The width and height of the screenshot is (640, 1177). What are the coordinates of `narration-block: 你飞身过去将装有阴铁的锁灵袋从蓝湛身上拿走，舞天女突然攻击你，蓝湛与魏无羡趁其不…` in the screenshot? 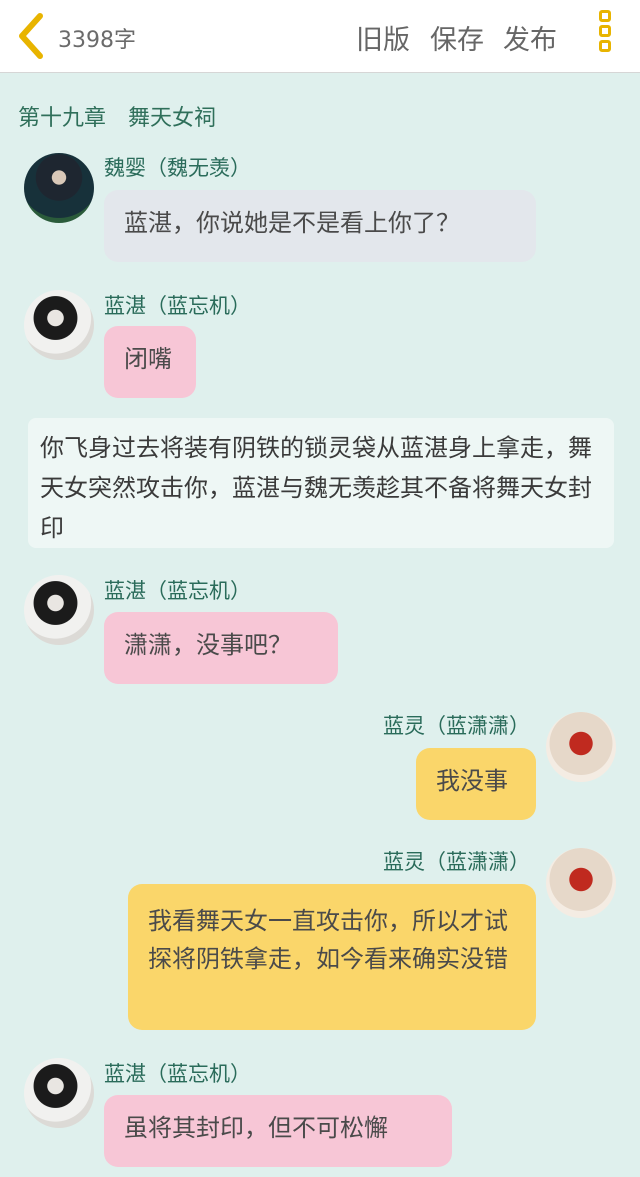 It's located at (321, 483).